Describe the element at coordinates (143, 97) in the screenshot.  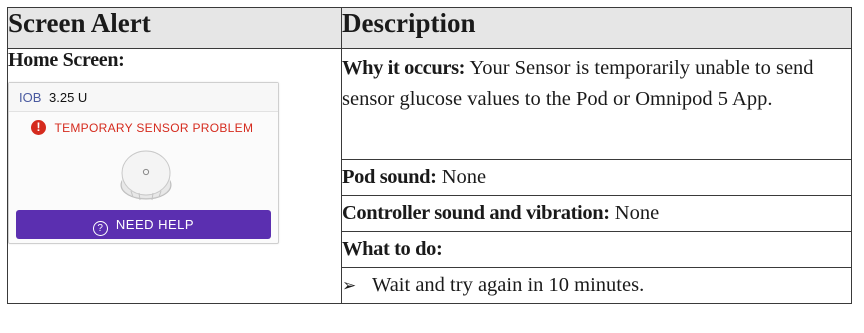
I see `iob-bar: IOB 3.25 U` at that location.